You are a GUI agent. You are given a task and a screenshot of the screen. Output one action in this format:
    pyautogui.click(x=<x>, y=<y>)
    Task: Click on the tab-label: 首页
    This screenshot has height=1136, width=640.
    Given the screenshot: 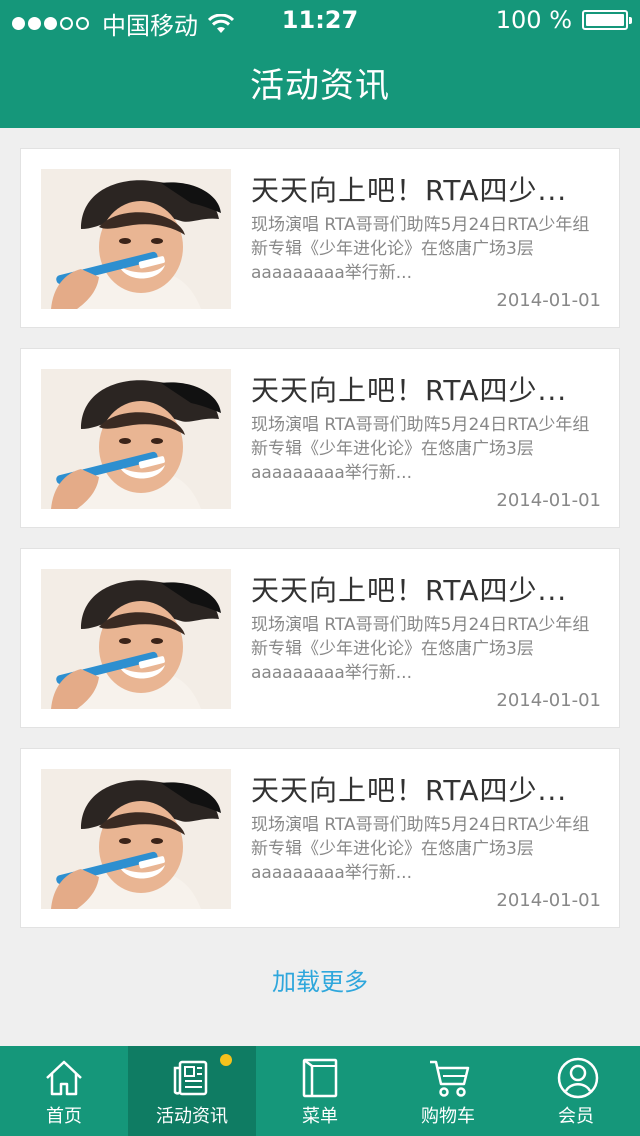 What is the action you would take?
    pyautogui.click(x=64, y=1116)
    